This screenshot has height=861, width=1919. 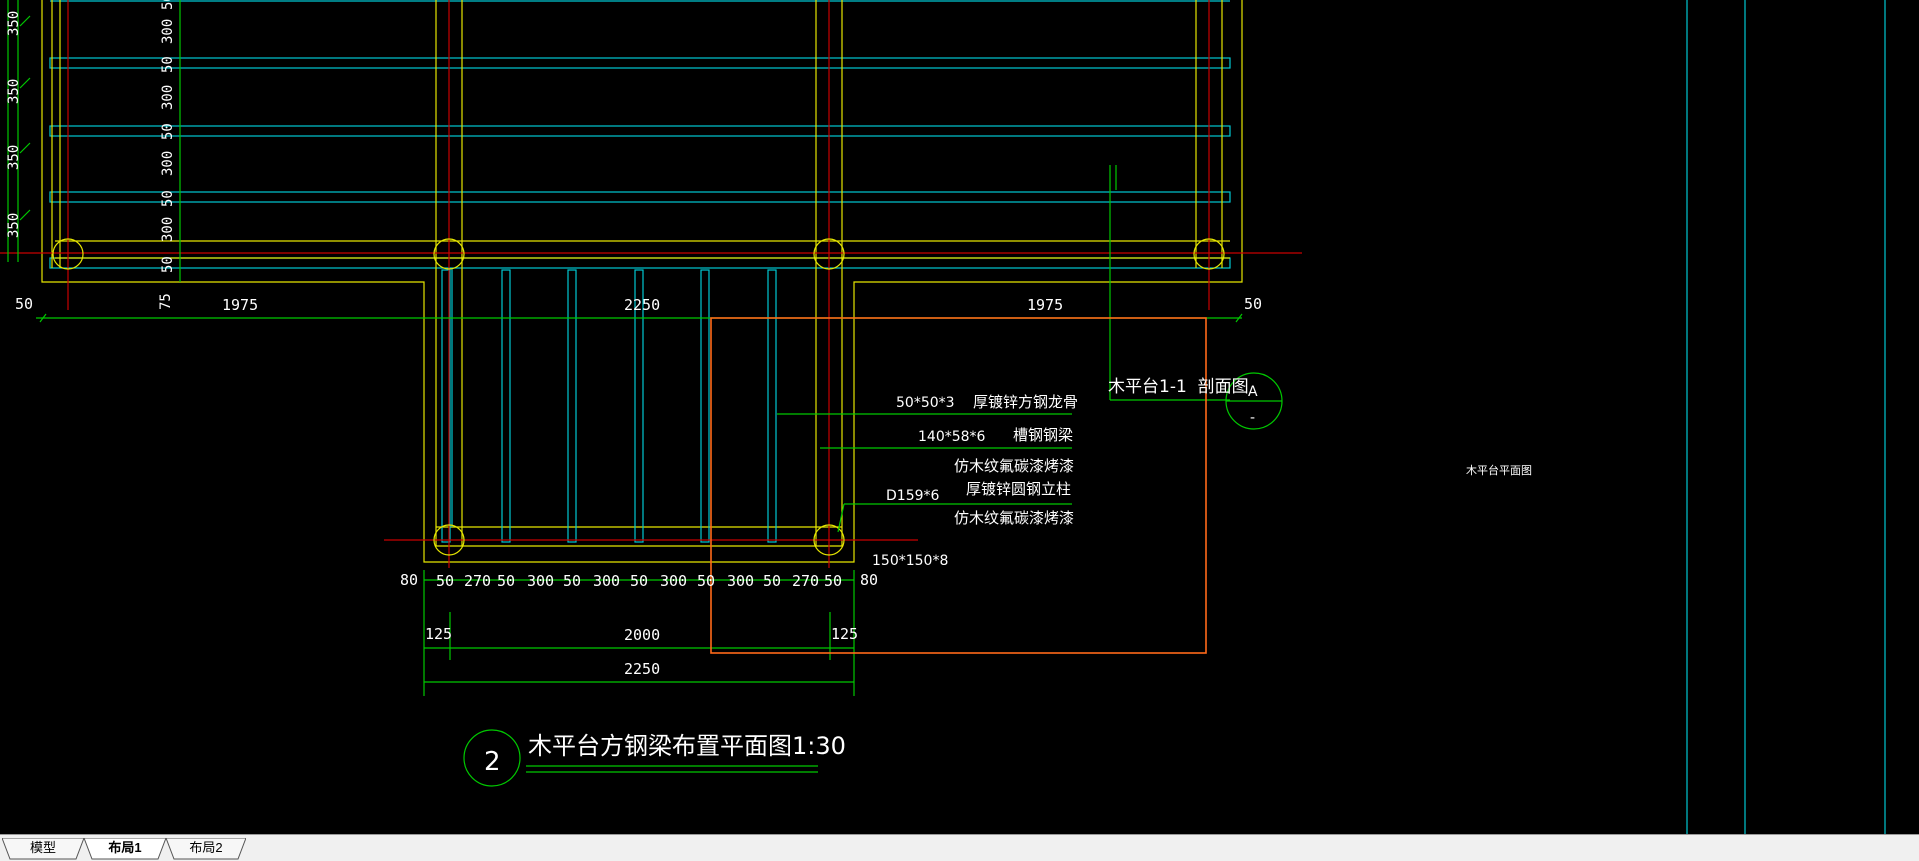 What do you see at coordinates (925, 403) in the screenshot?
I see `annotation-size: 50*50*3` at bounding box center [925, 403].